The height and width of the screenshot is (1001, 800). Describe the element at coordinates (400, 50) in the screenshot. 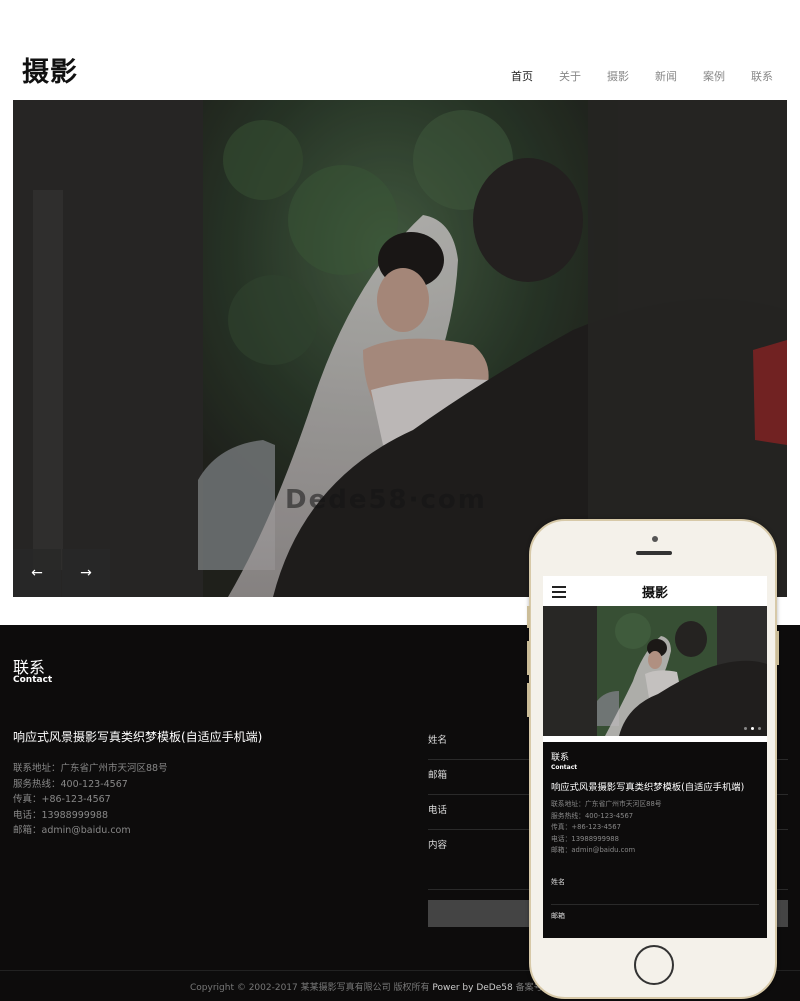

I see `site-header: 摄影 首页 关于 摄影 新闻 案例 联系` at that location.